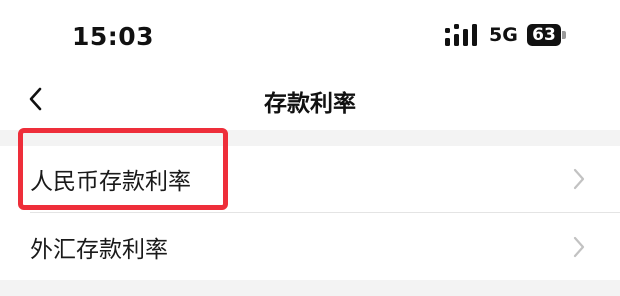 The image size is (620, 296). Describe the element at coordinates (99, 250) in the screenshot. I see `list-item-label: 外汇存款利率` at that location.